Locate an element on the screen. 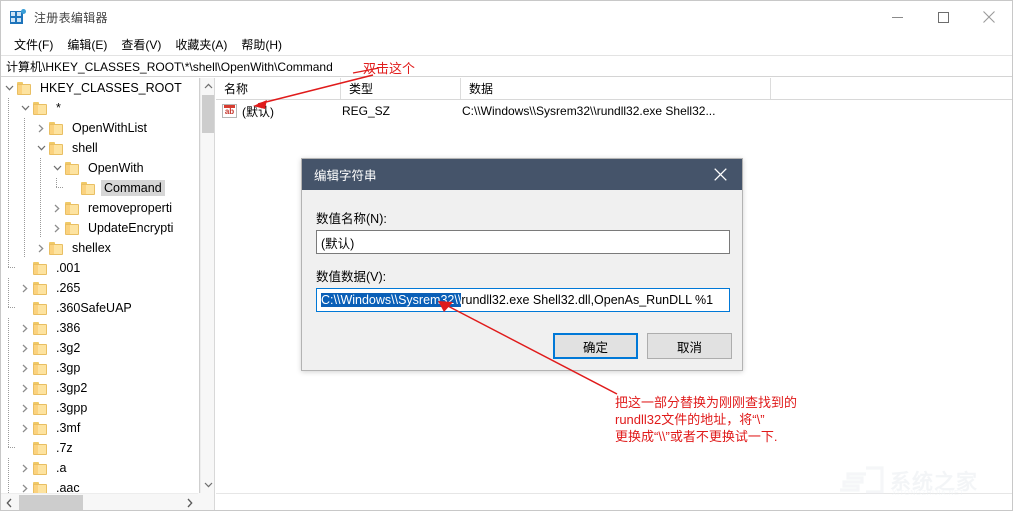 The height and width of the screenshot is (512, 1013). tree-item-shellex: shellex is located at coordinates (100, 248).